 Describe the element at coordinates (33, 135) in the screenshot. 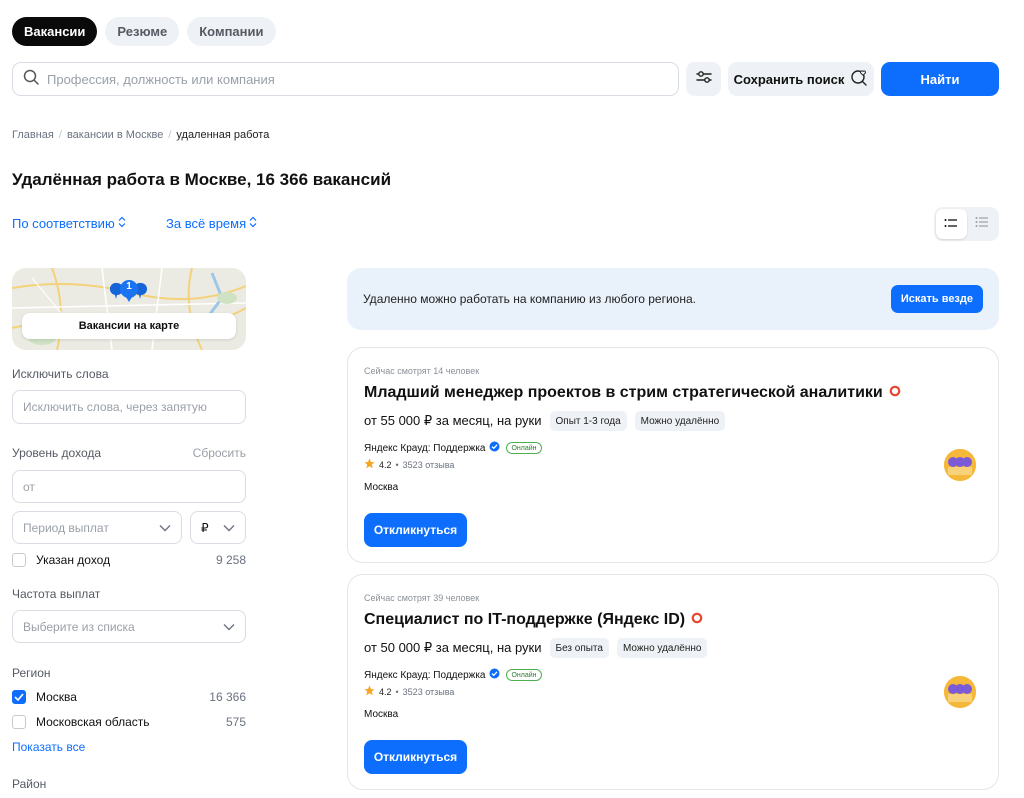

I see `breadcrumb-home: Главная` at that location.